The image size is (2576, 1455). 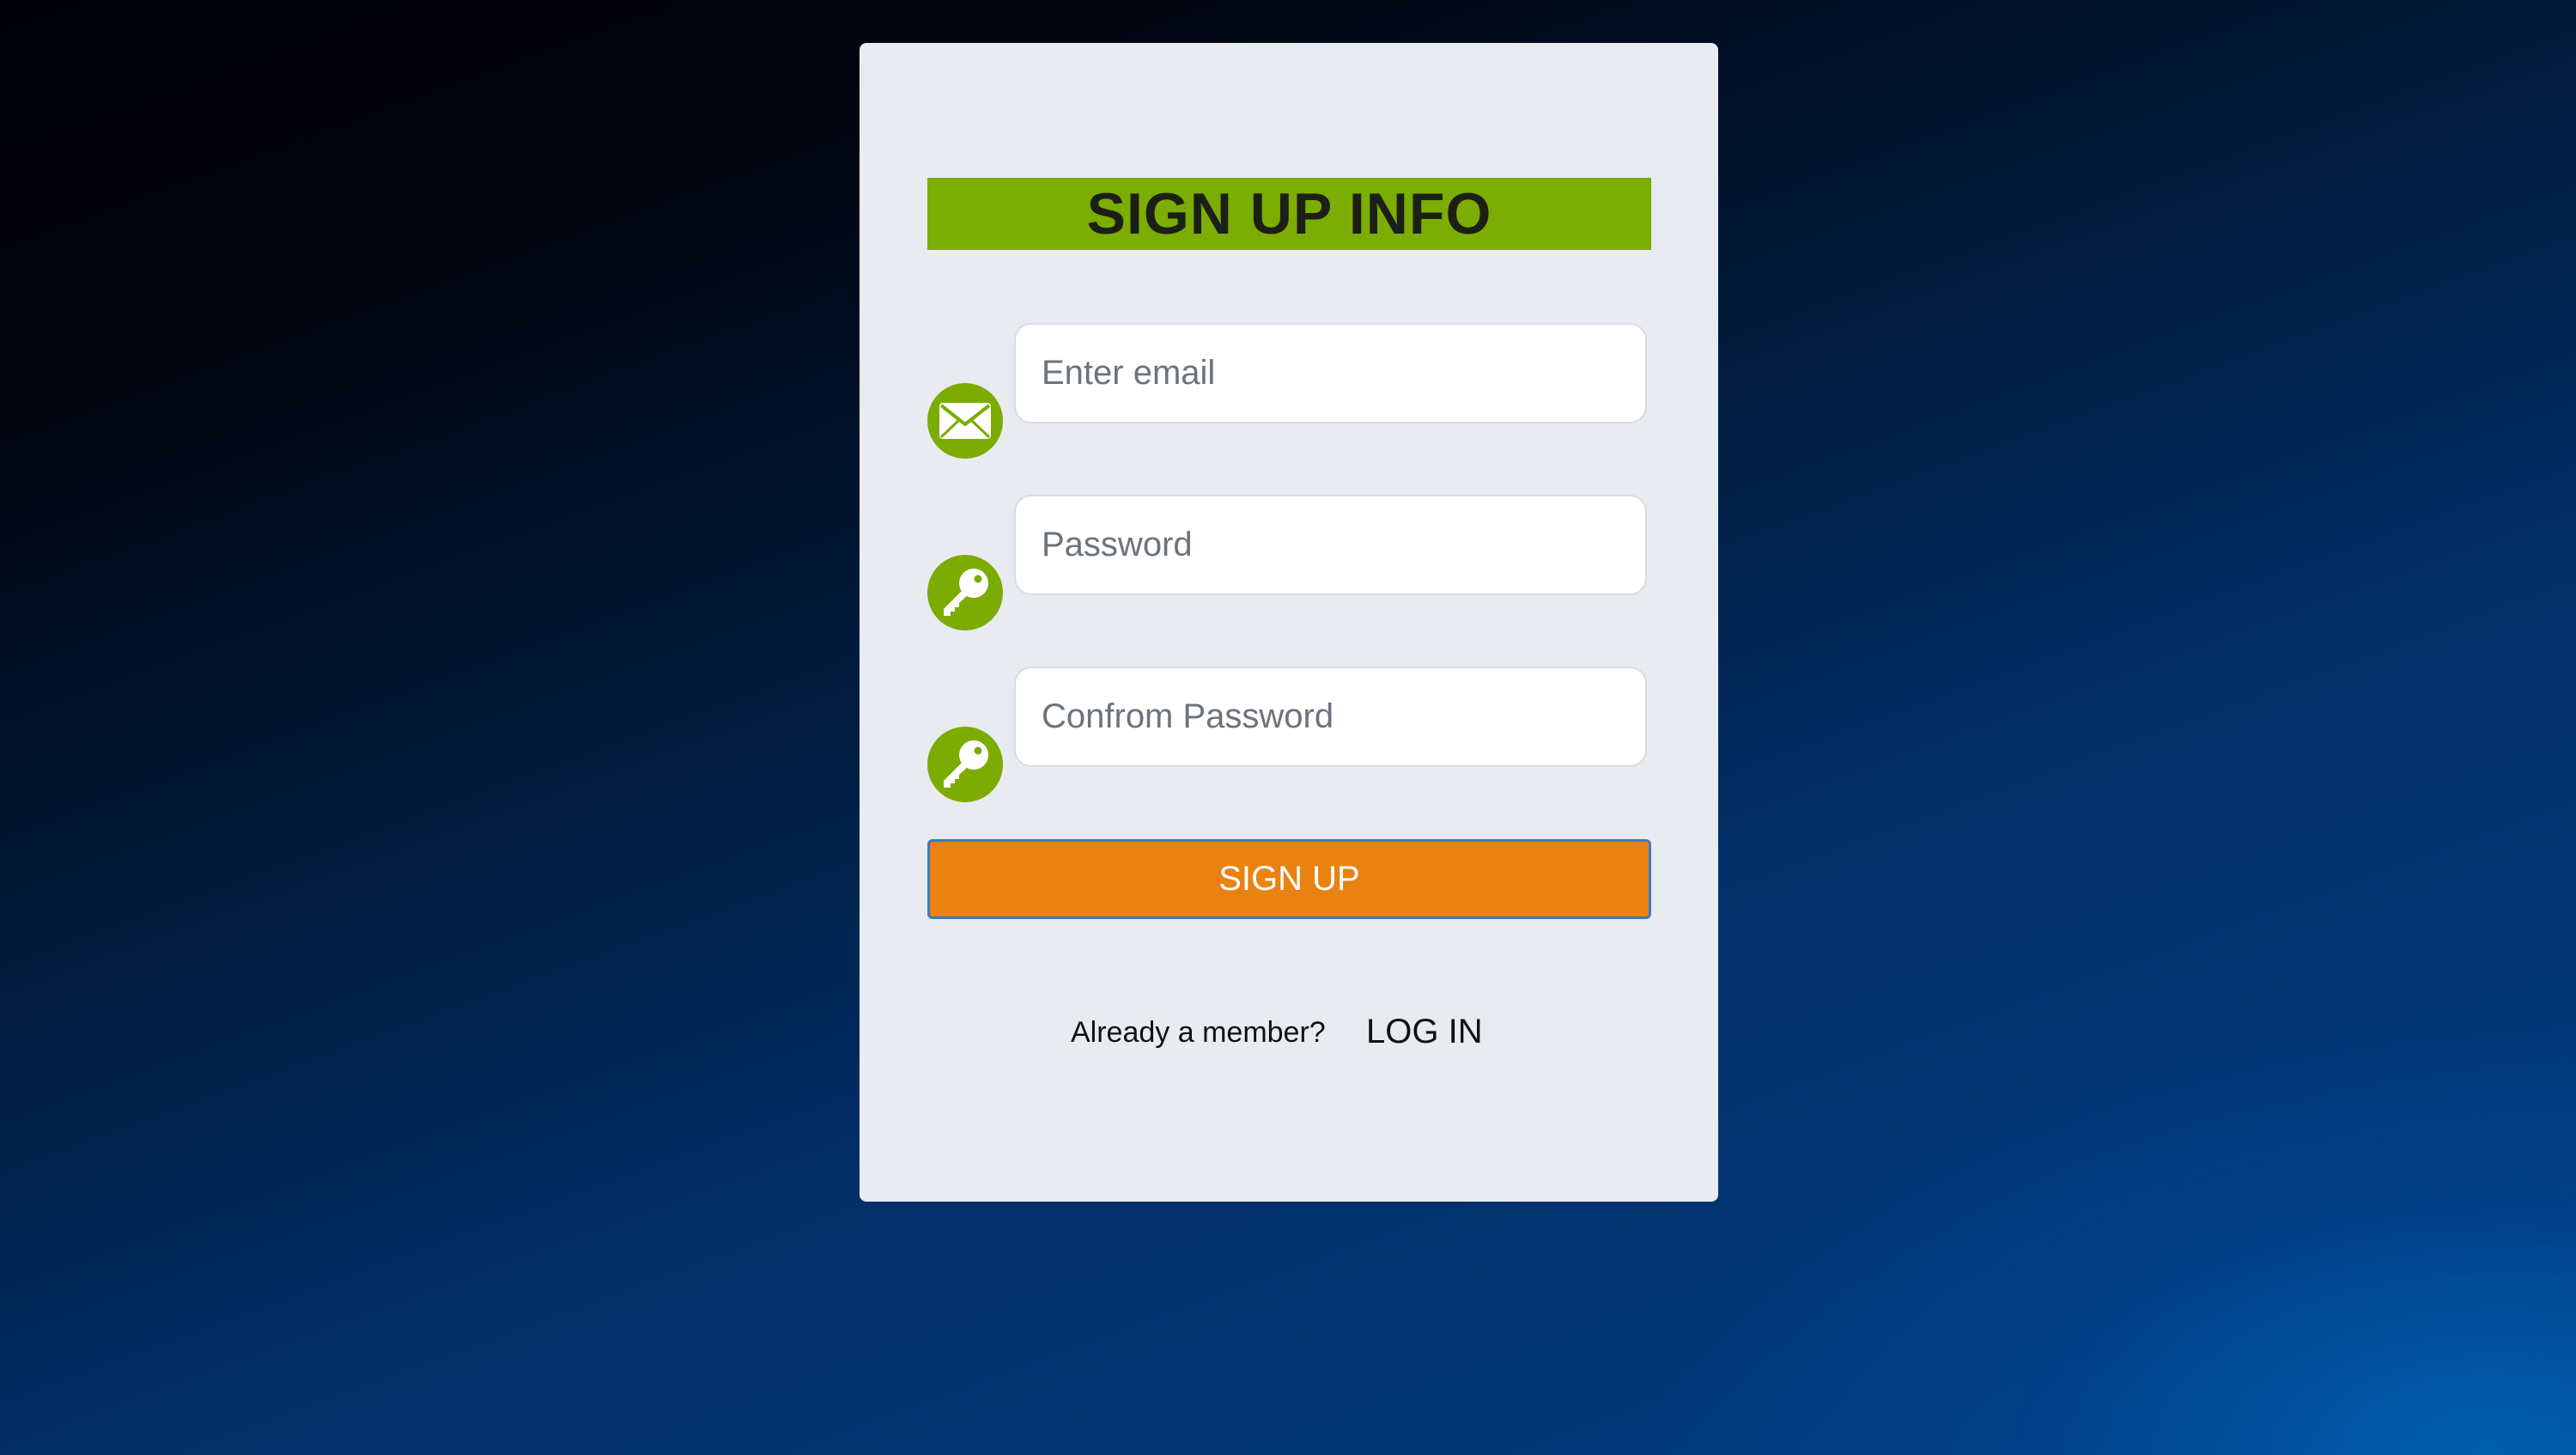 I want to click on signup-header-banner: SIGN UP INFO, so click(x=1289, y=214).